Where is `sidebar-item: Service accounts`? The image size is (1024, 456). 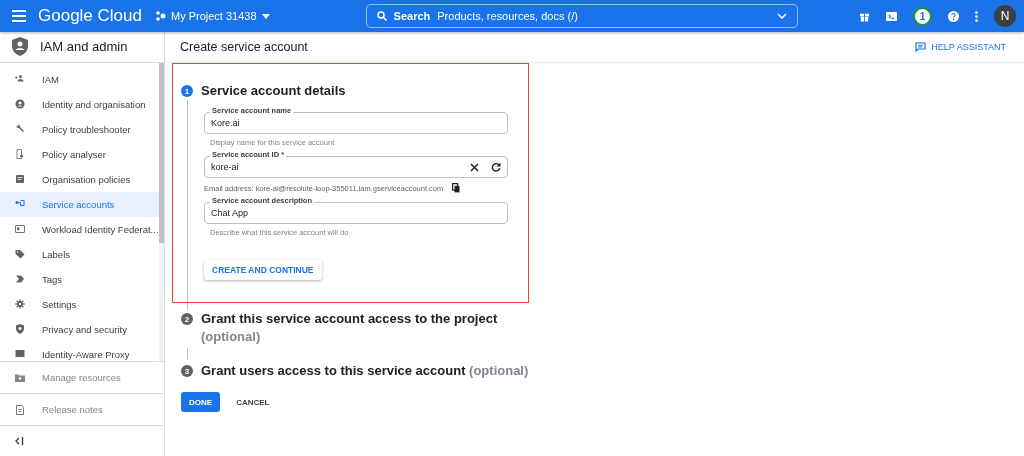
sidebar-item: Service accounts is located at coordinates (79, 204).